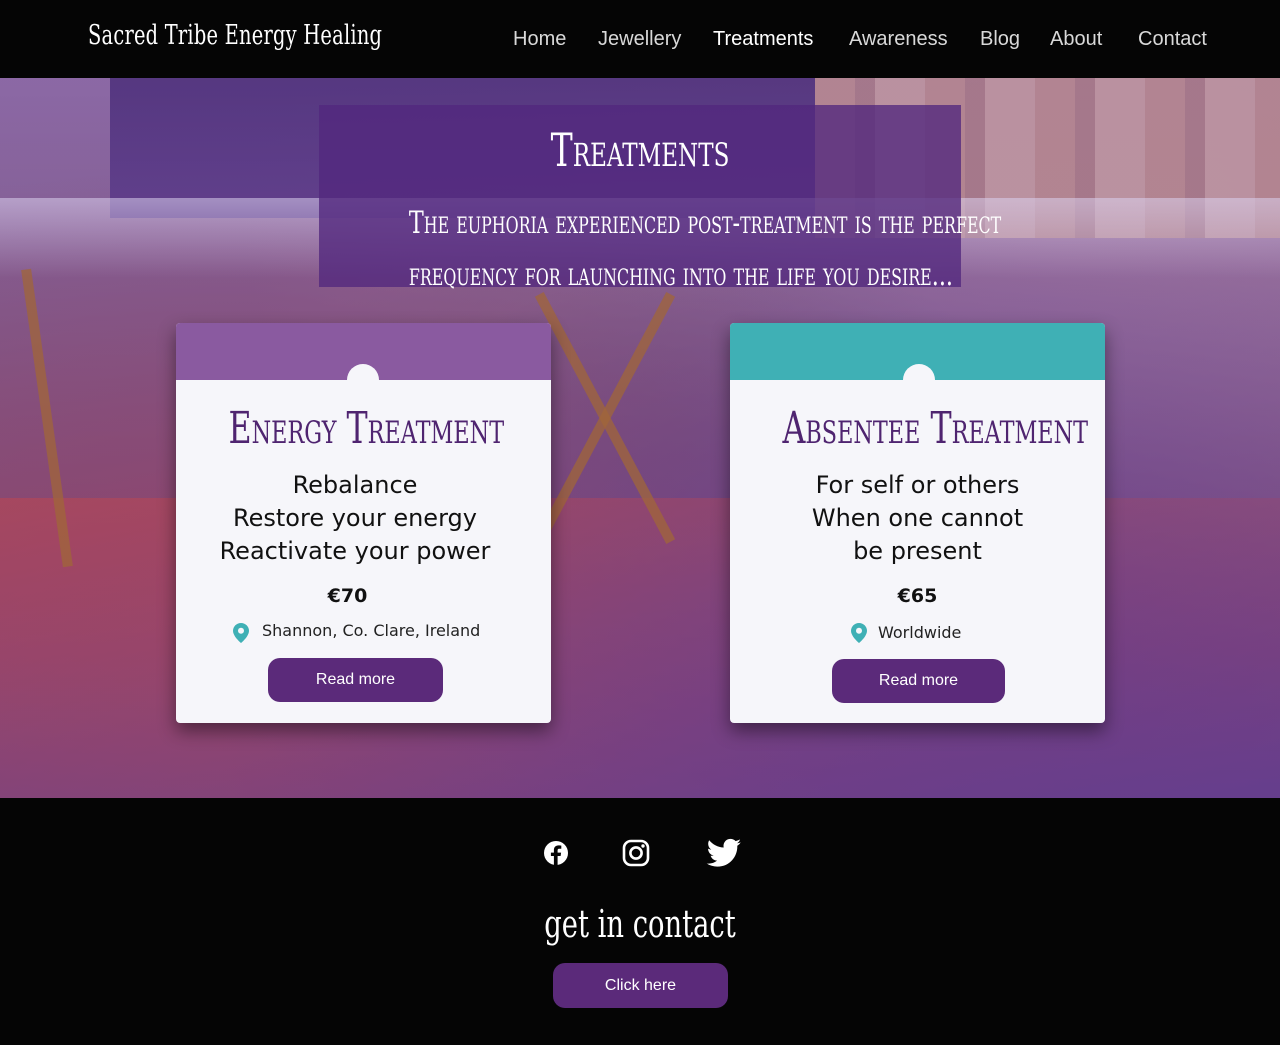 The height and width of the screenshot is (1045, 1280). What do you see at coordinates (1000, 39) in the screenshot?
I see `nav-blog: Blog` at bounding box center [1000, 39].